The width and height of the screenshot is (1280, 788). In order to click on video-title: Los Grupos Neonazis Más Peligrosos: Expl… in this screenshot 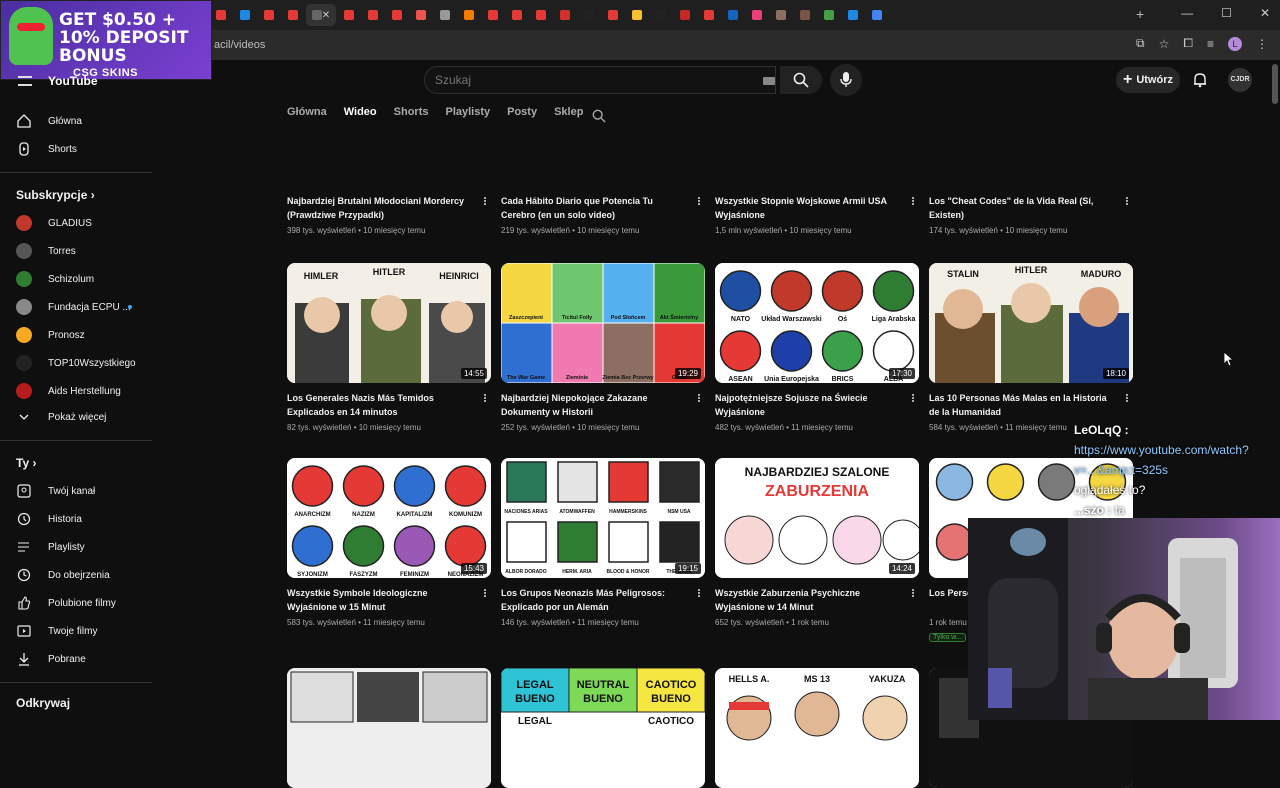, I will do `click(594, 600)`.